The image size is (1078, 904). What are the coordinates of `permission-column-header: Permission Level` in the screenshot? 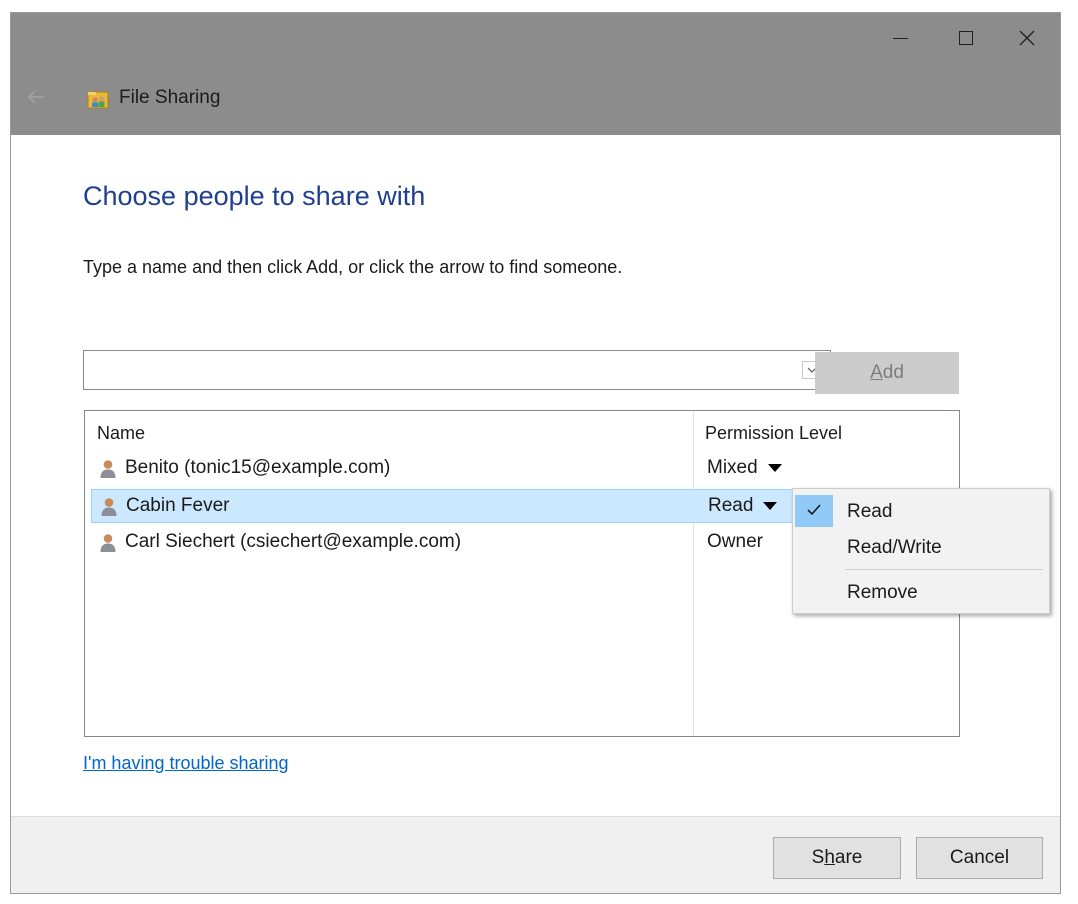 It's located at (773, 433).